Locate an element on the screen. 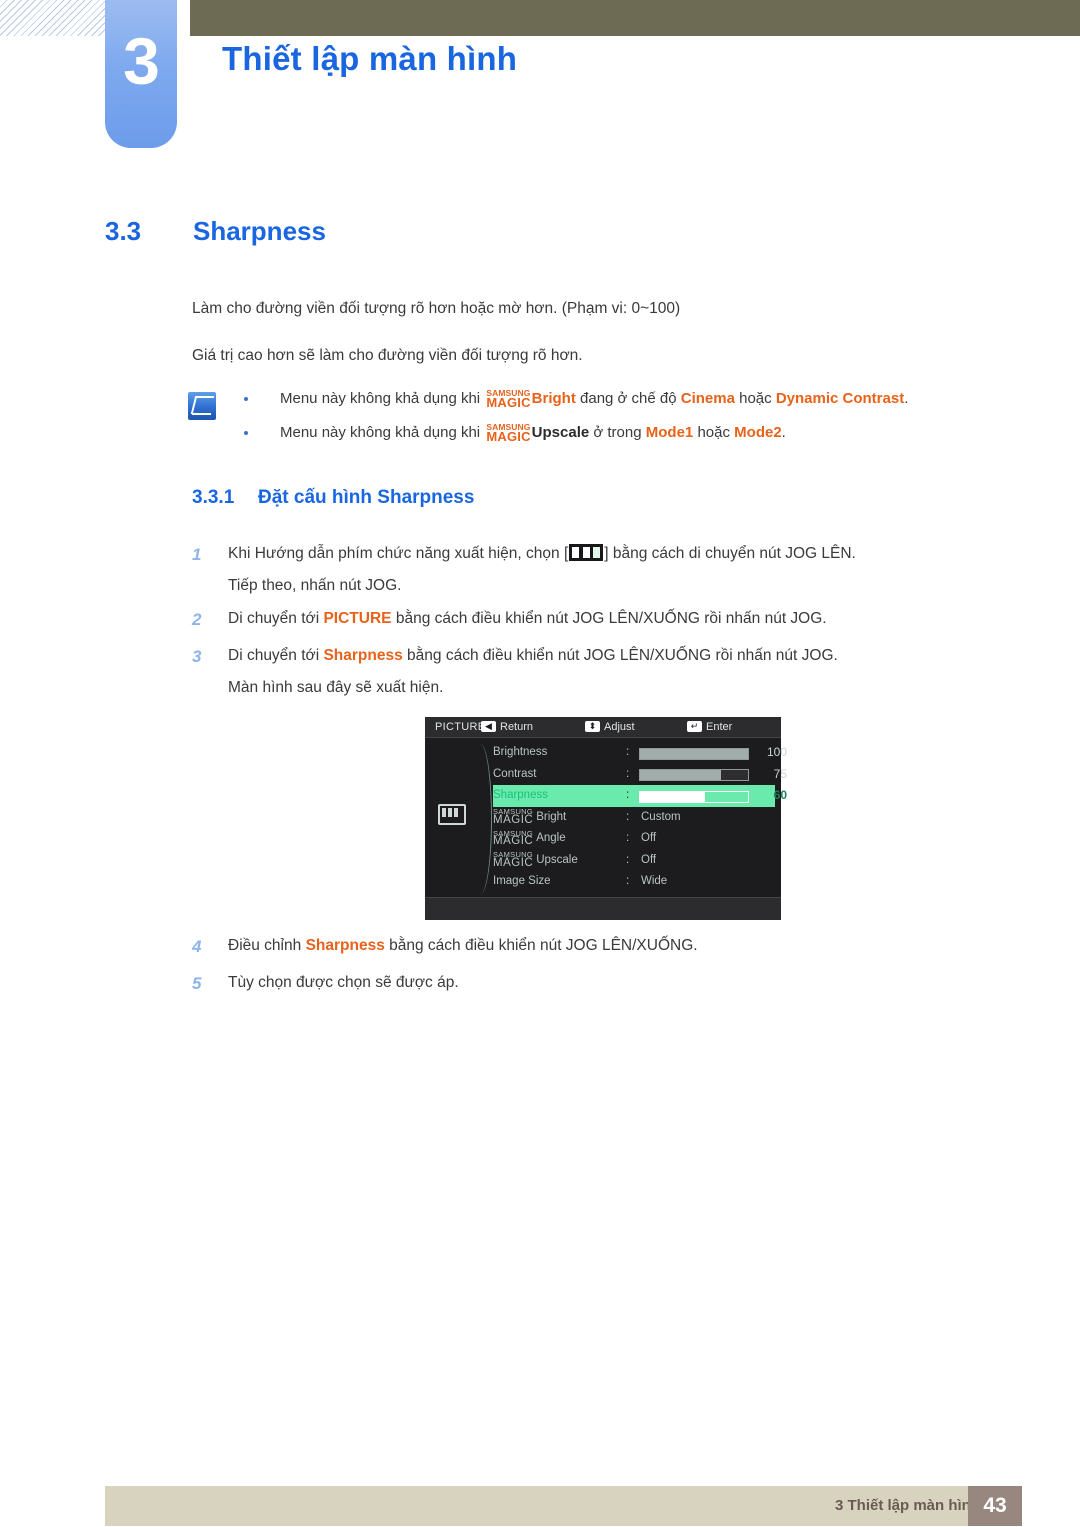 Image resolution: width=1080 pixels, height=1527 pixels. note-value-1: Cinema is located at coordinates (707, 398).